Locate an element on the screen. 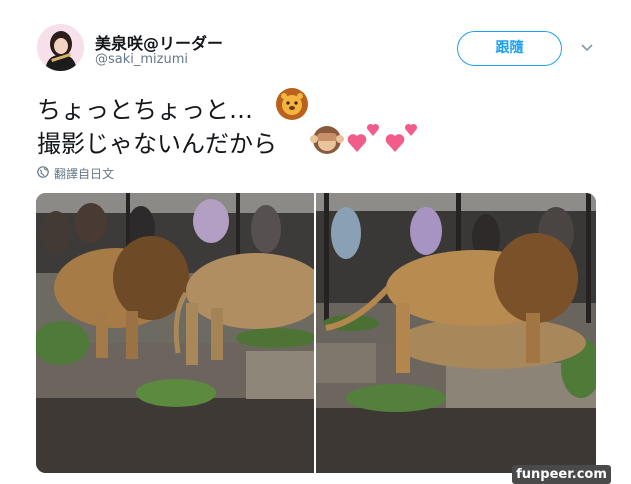 This screenshot has width=631, height=484. tweet-text: 撮影じゃないんだから is located at coordinates (157, 144).